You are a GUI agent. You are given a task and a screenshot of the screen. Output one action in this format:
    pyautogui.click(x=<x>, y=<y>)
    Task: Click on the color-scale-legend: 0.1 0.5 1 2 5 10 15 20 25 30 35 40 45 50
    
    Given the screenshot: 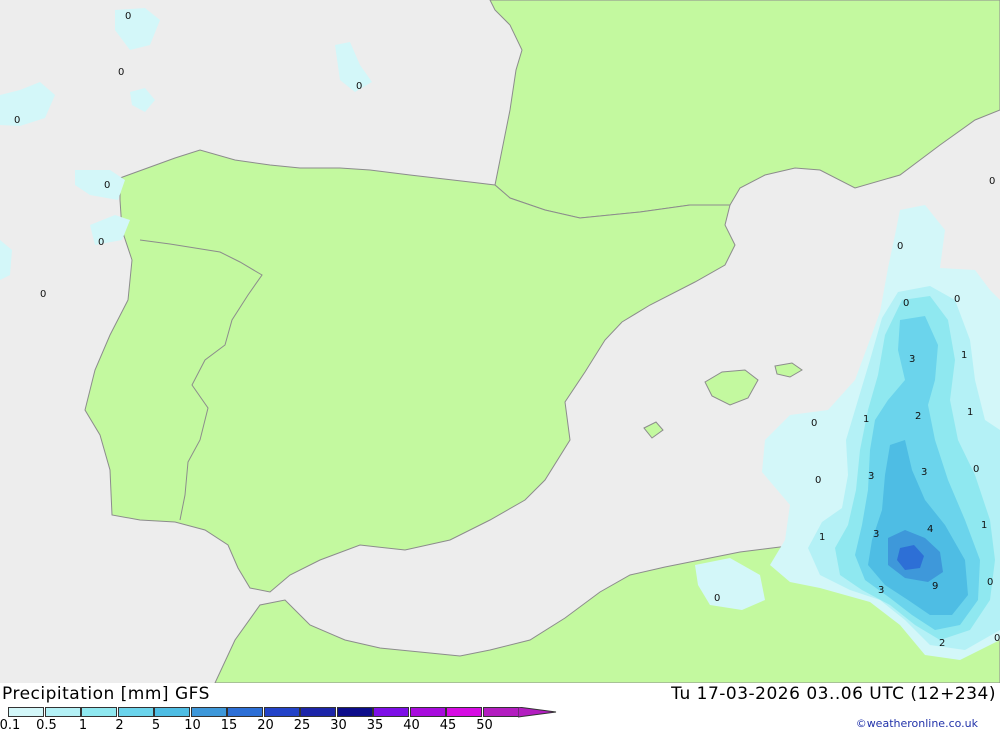 What is the action you would take?
    pyautogui.click(x=278, y=720)
    